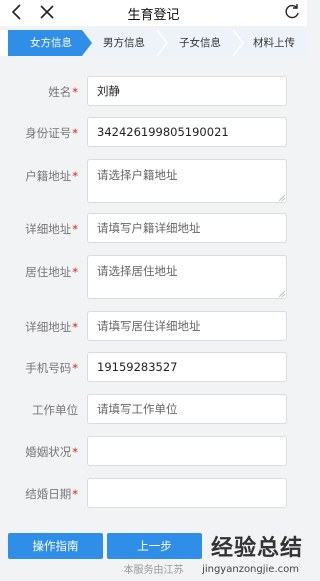 Image resolution: width=320 pixels, height=581 pixels. I want to click on phone-input: 19159283527, so click(187, 367).